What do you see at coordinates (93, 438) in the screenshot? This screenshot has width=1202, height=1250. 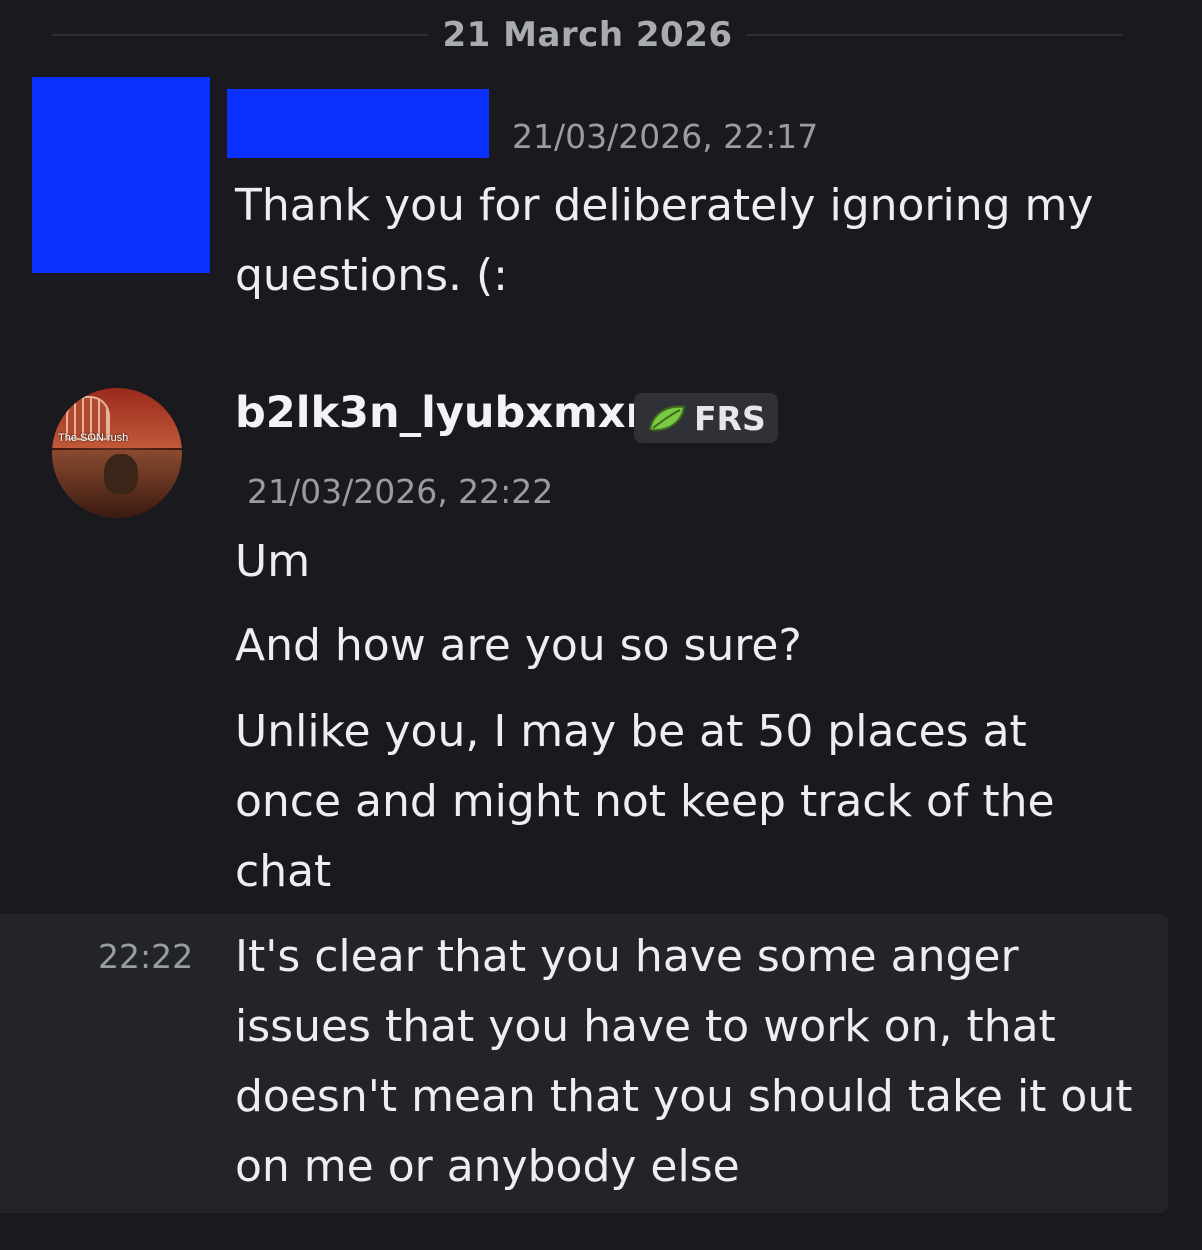 I see `avatar-caption: The SON rush` at bounding box center [93, 438].